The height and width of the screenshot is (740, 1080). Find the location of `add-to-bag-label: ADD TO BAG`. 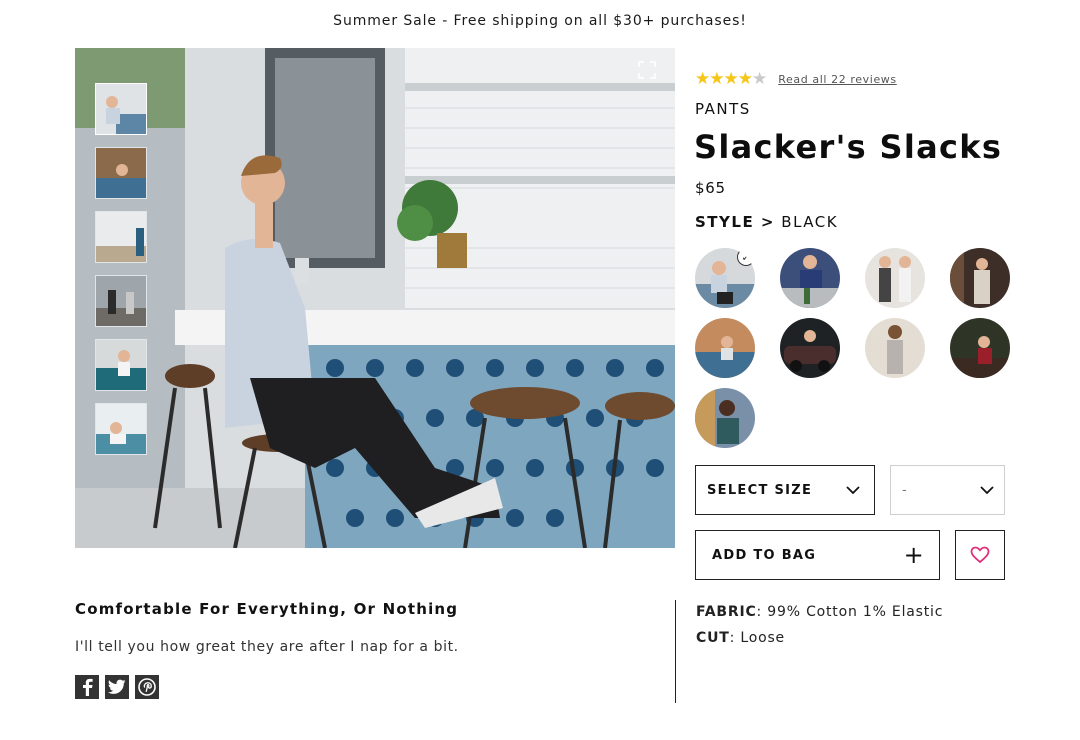

add-to-bag-label: ADD TO BAG is located at coordinates (764, 555).